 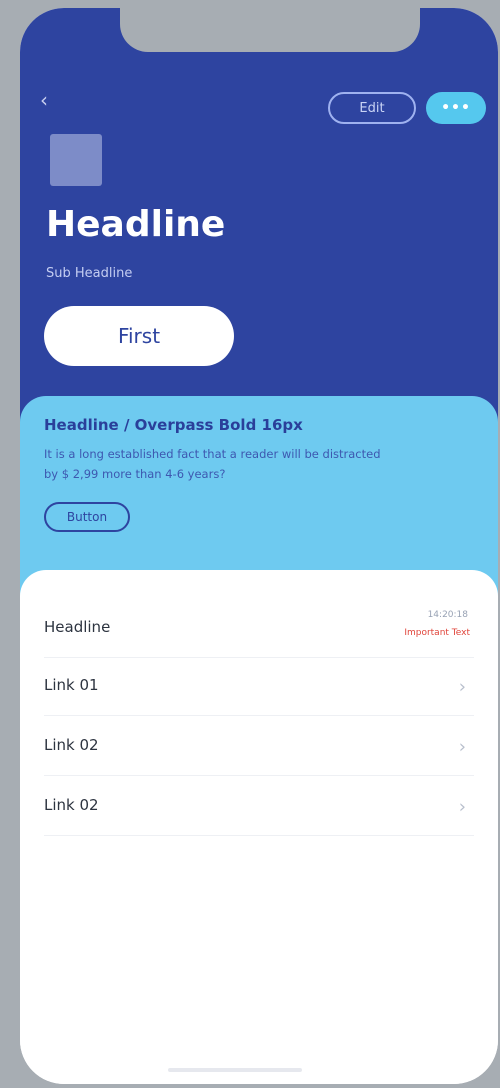 What do you see at coordinates (447, 615) in the screenshot?
I see `timestamp: 14:20:18` at bounding box center [447, 615].